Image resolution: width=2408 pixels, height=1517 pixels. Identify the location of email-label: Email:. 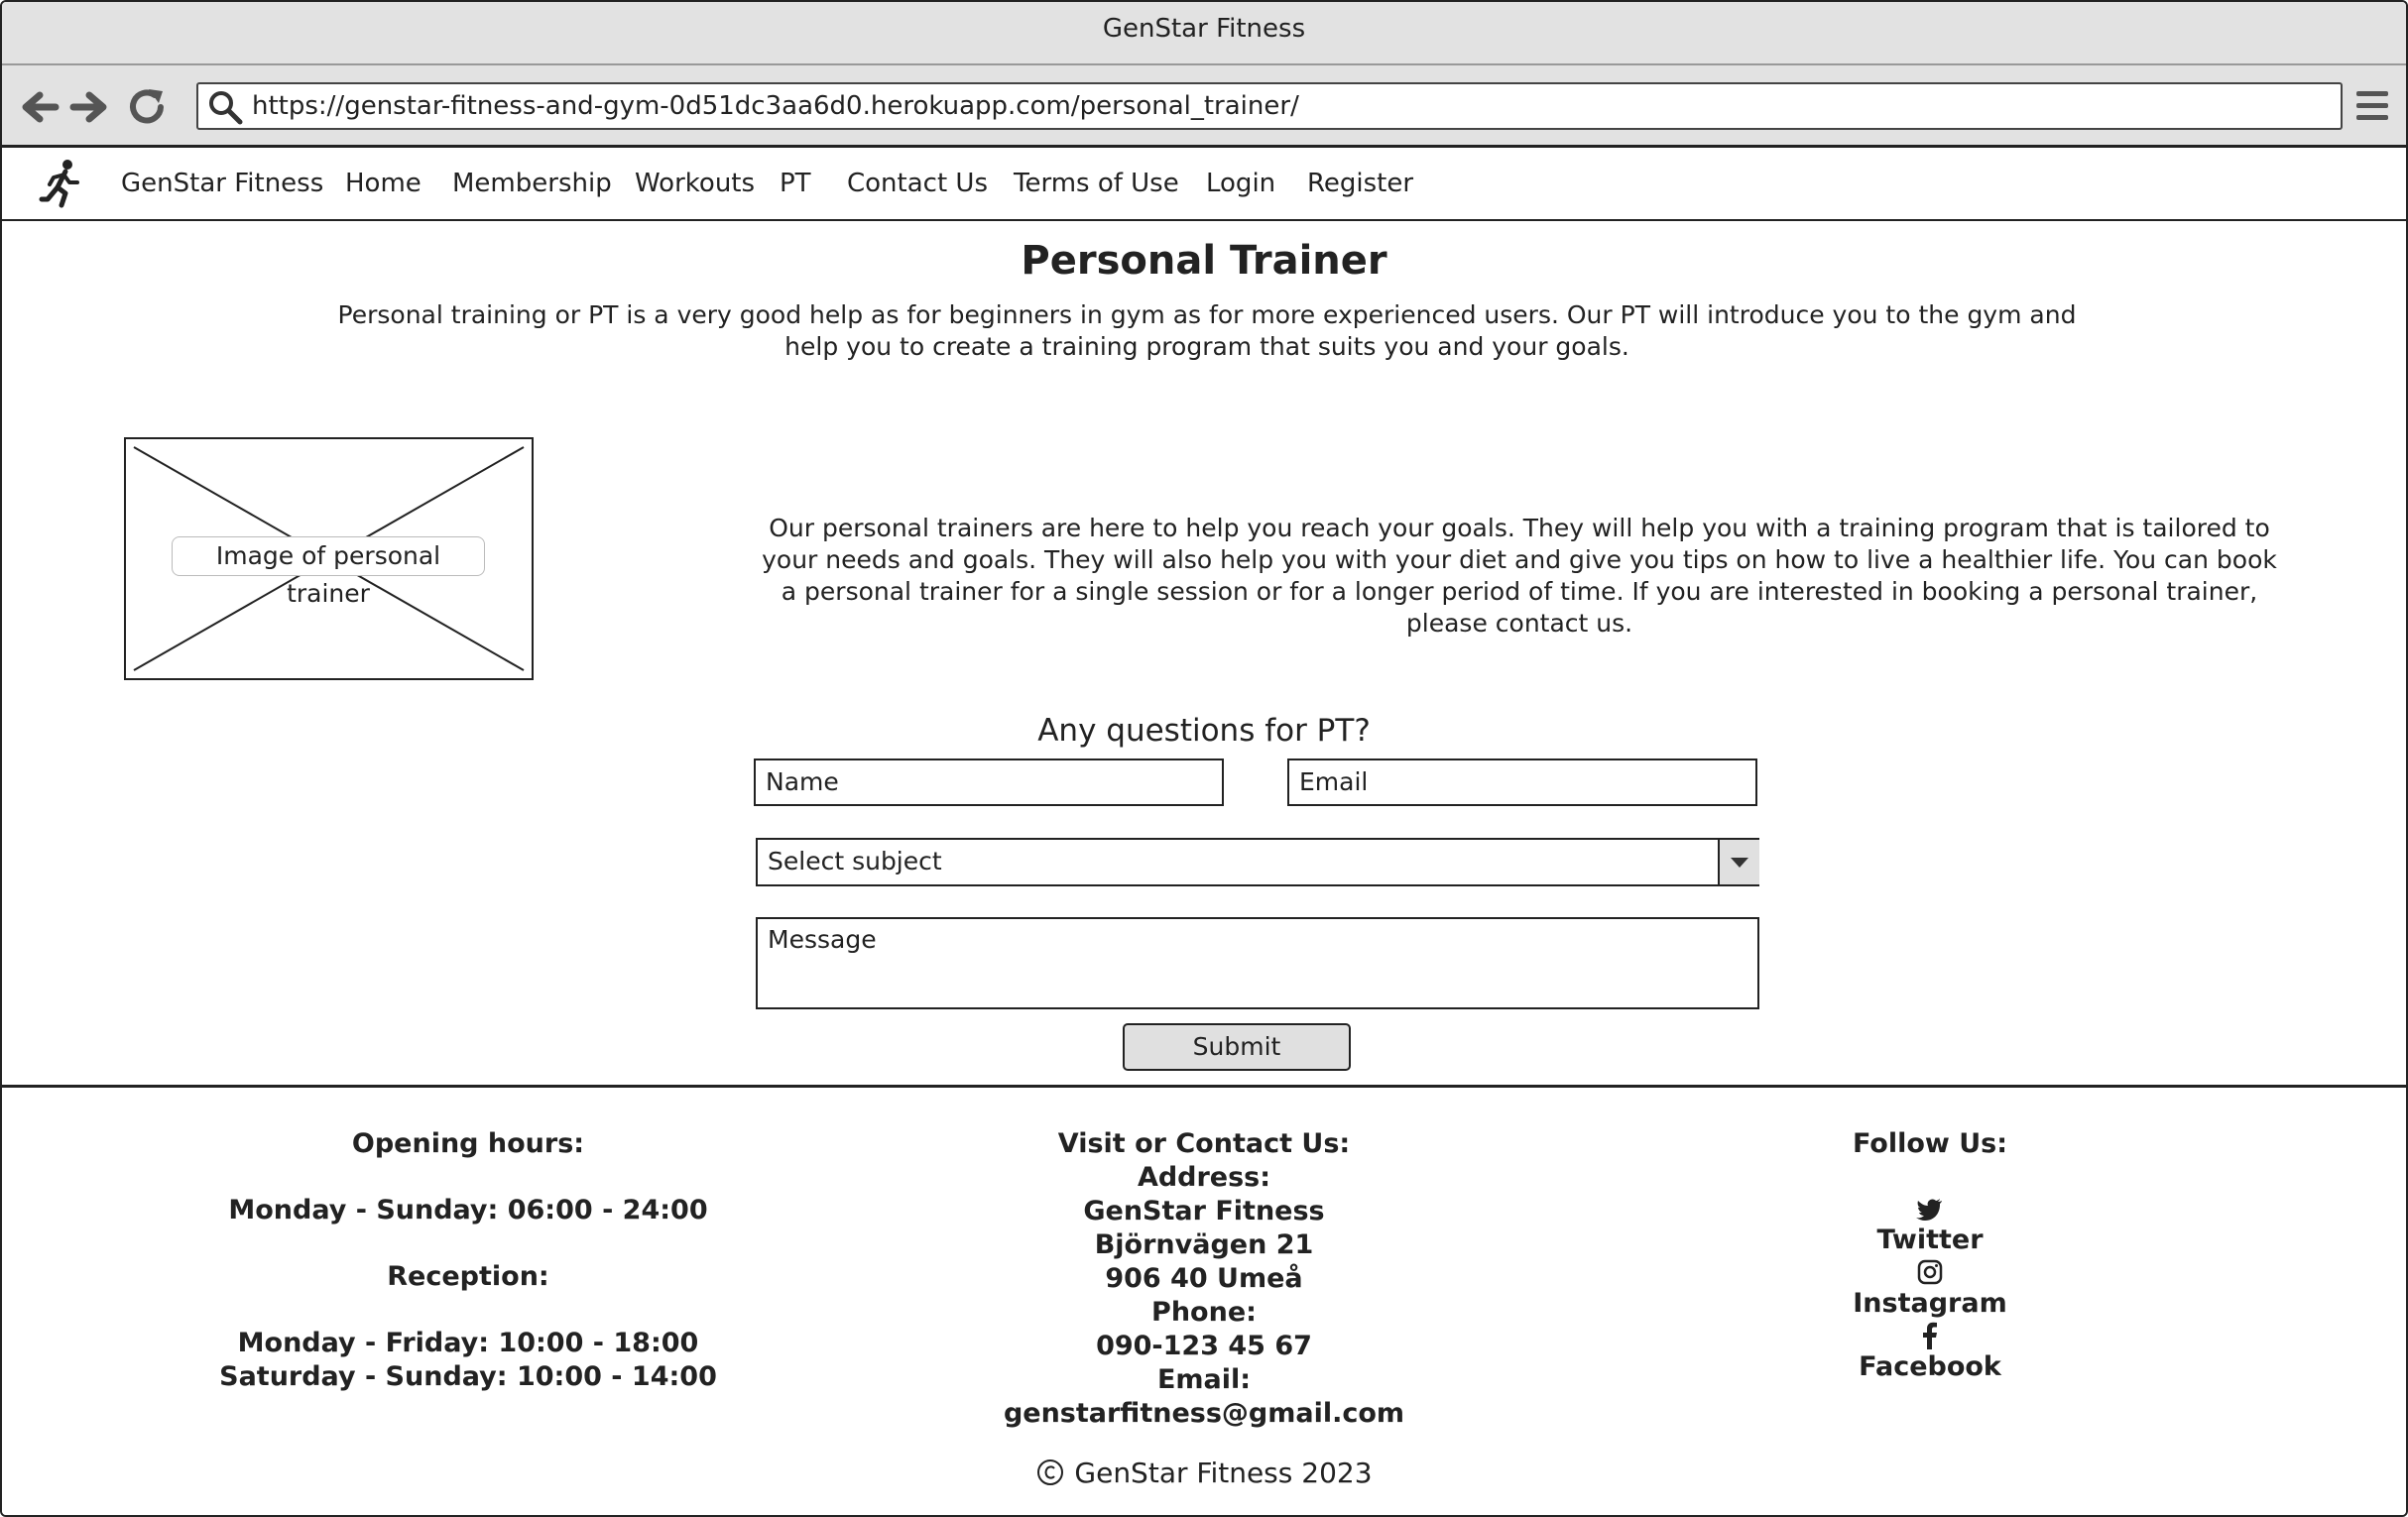
(1204, 1379).